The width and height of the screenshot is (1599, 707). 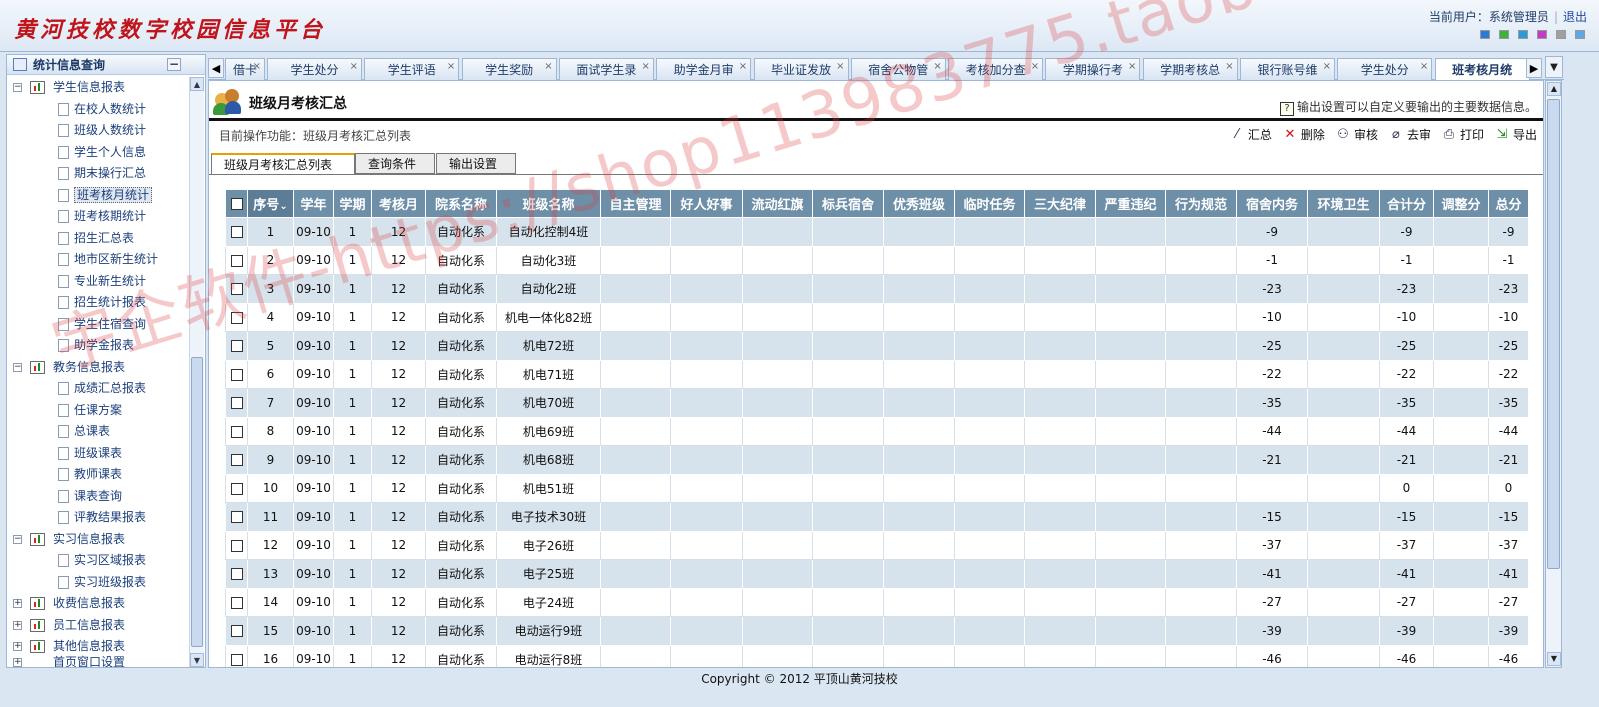 I want to click on sidebar-group-partial: + 首页窗口设置, so click(x=99, y=659).